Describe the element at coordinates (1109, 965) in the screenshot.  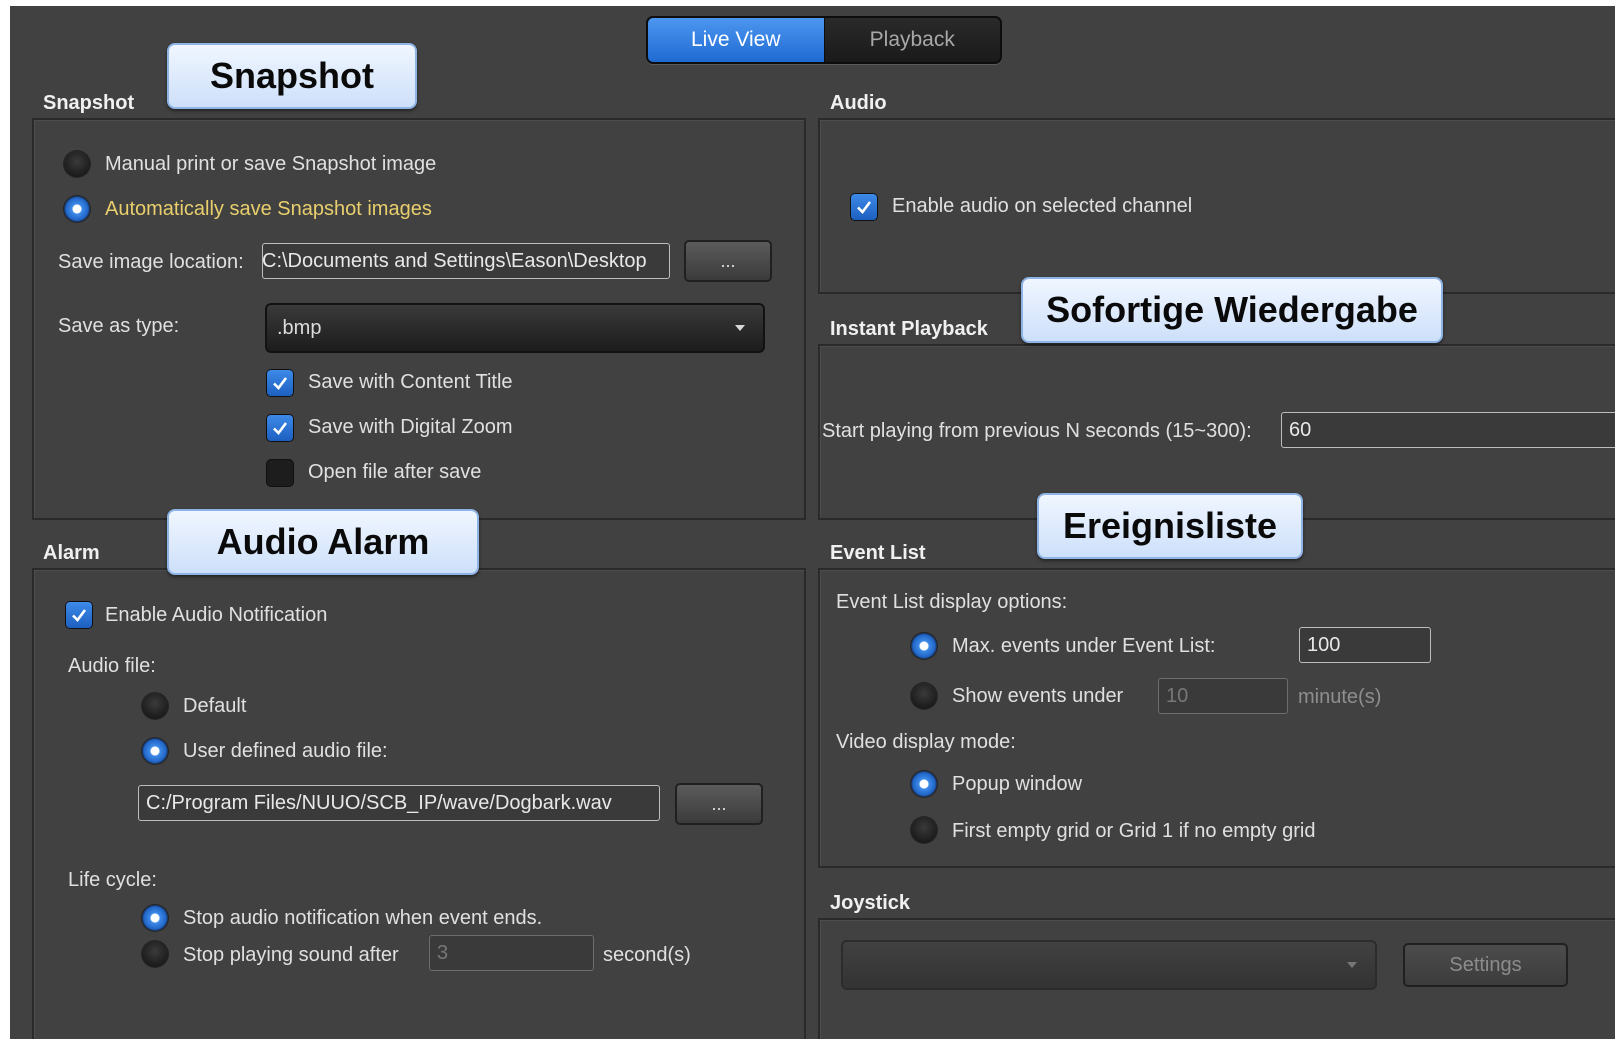
I see `joystick-select` at that location.